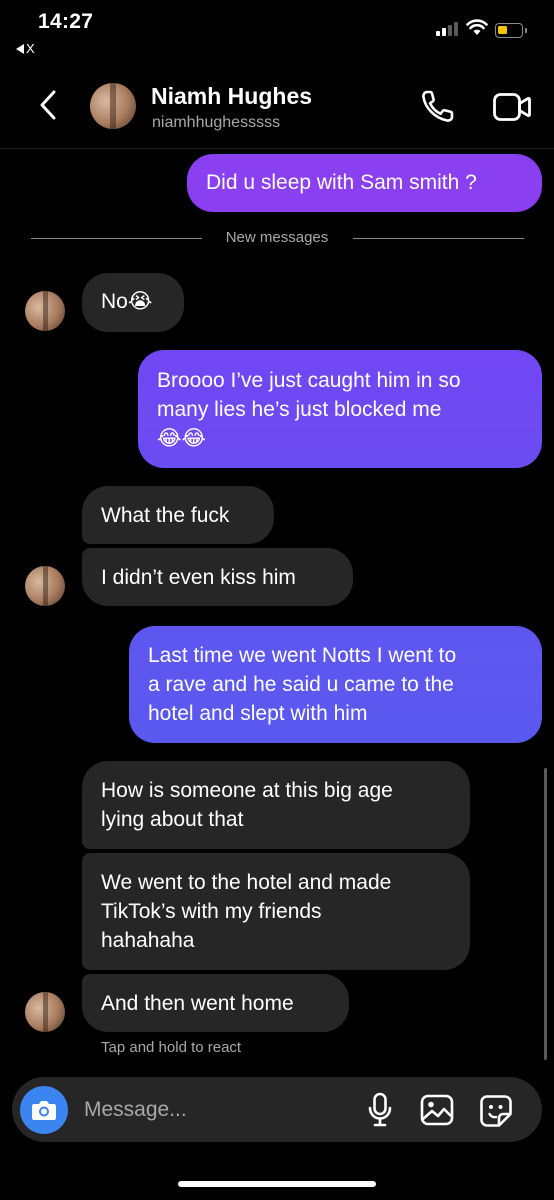  I want to click on back-to-app-link: X, so click(25, 48).